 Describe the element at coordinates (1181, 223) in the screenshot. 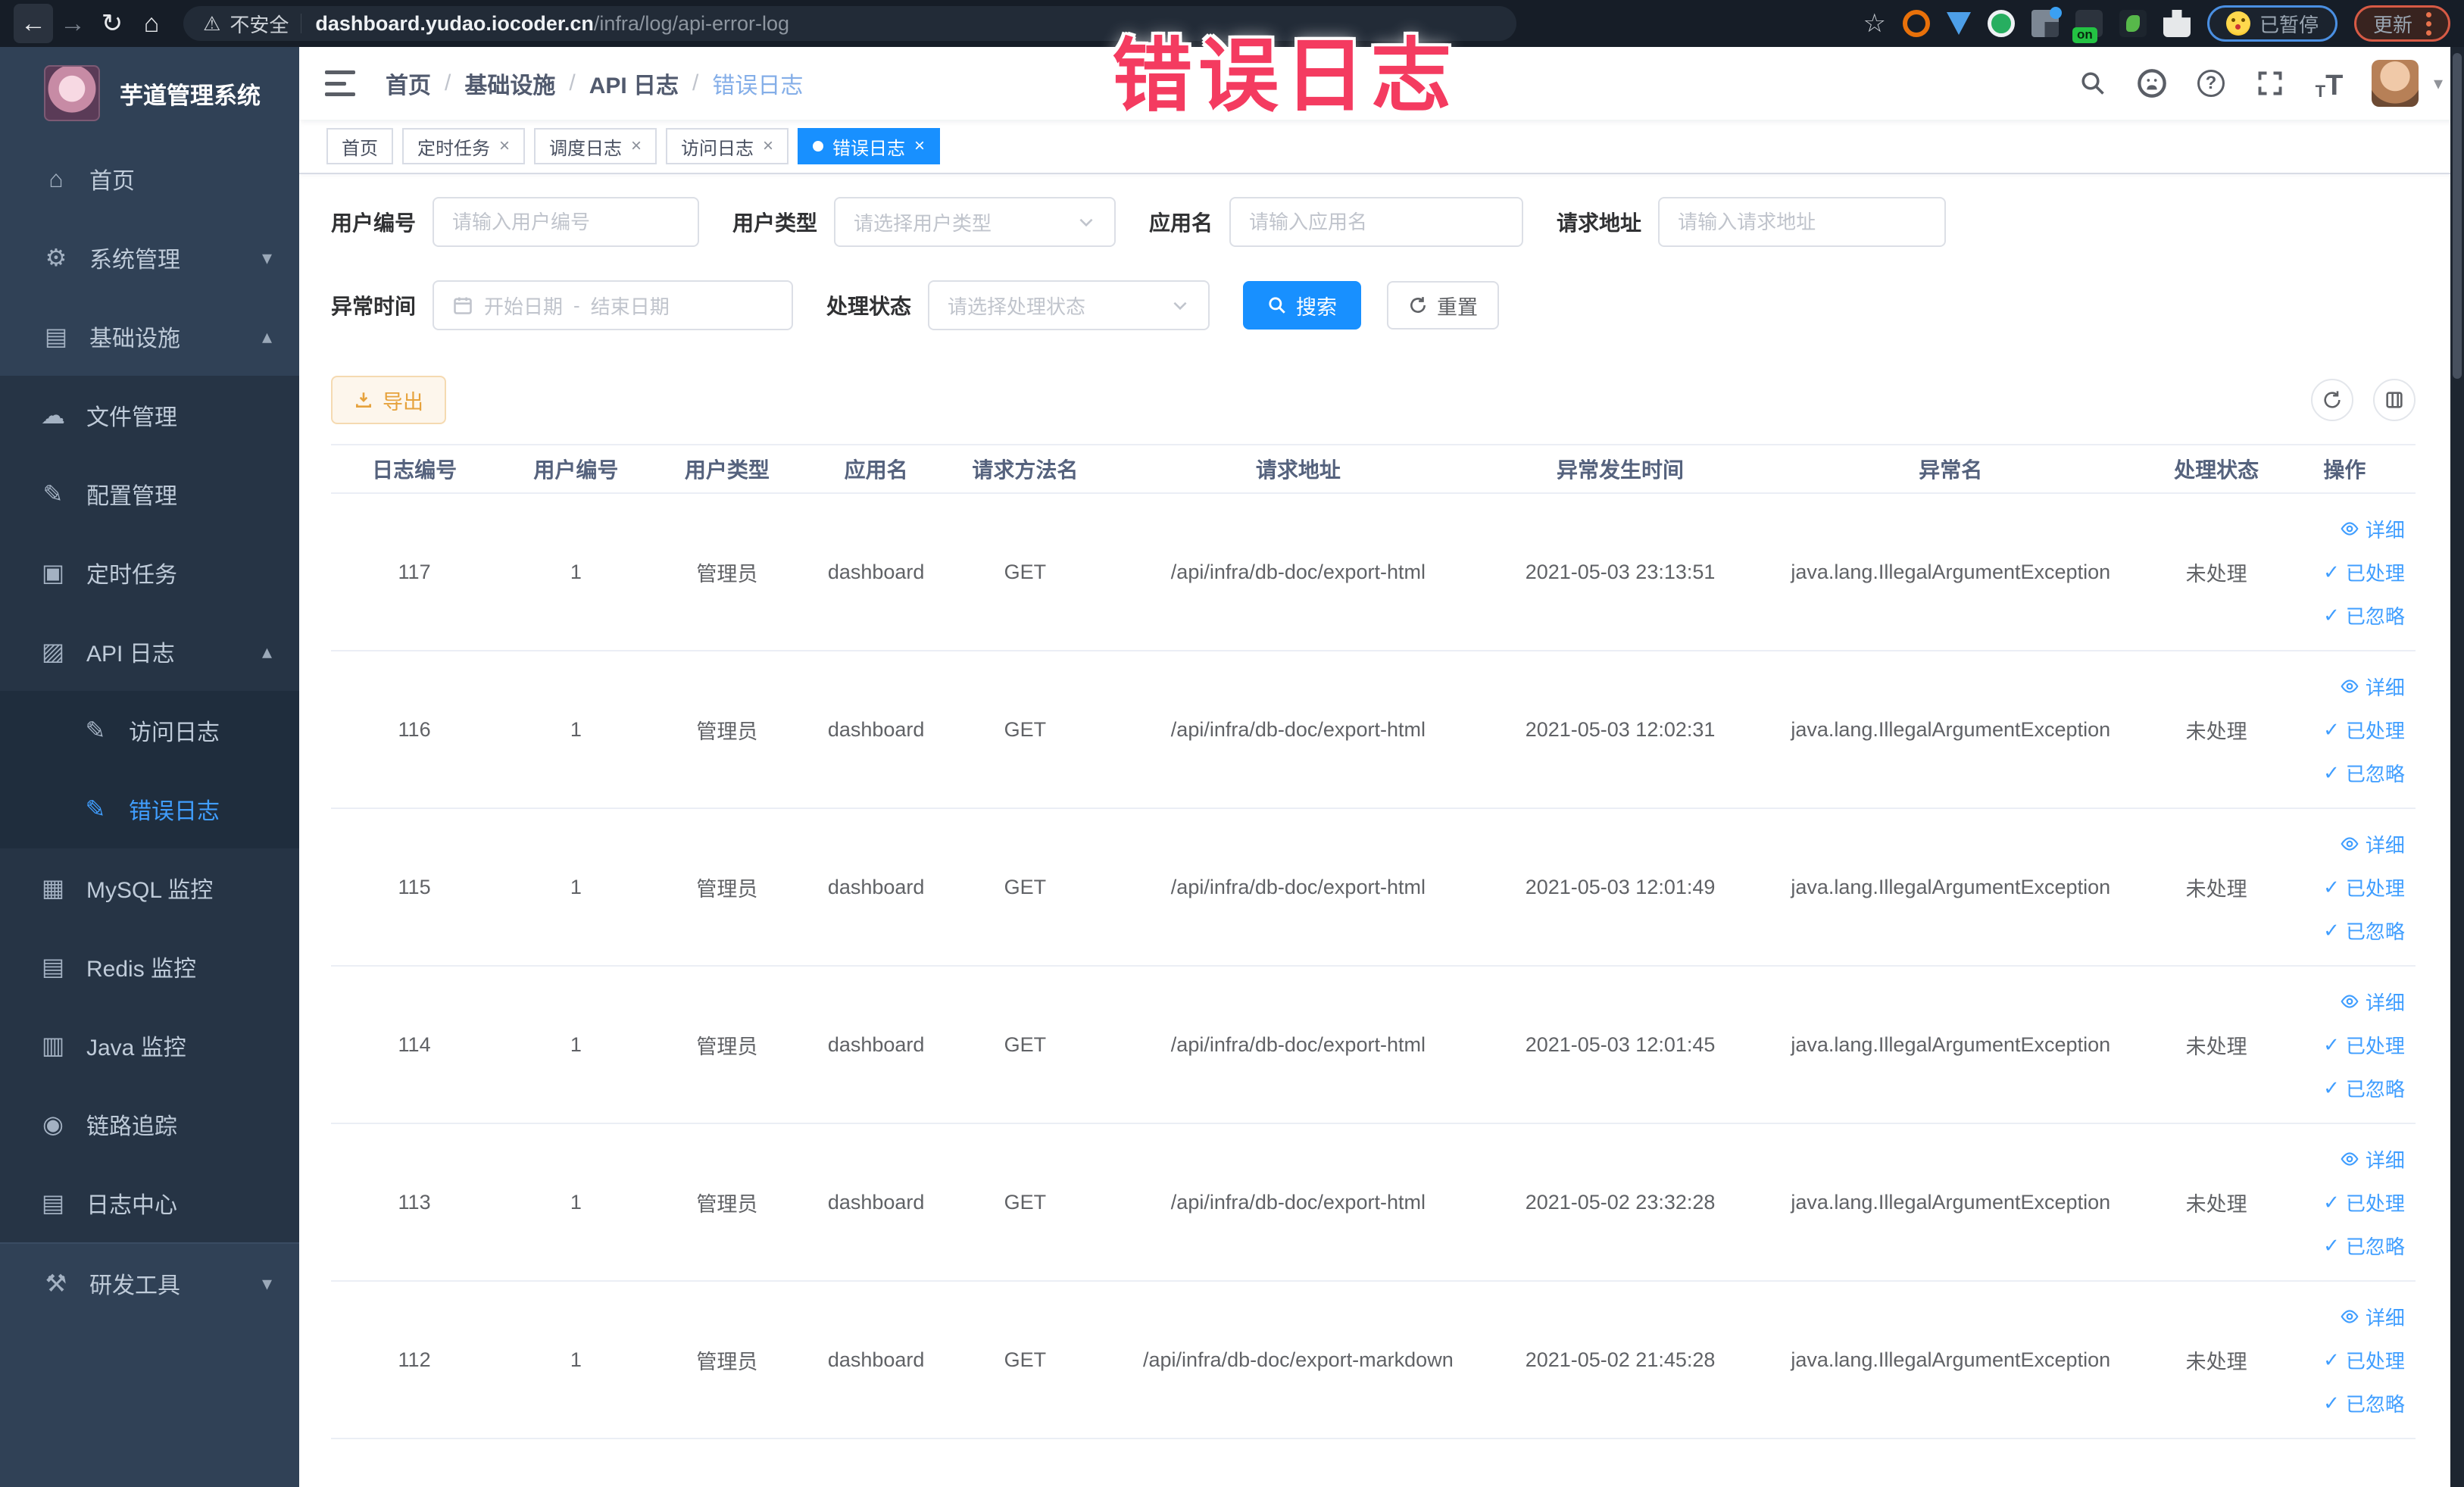

I see `field-label: 应用名` at that location.